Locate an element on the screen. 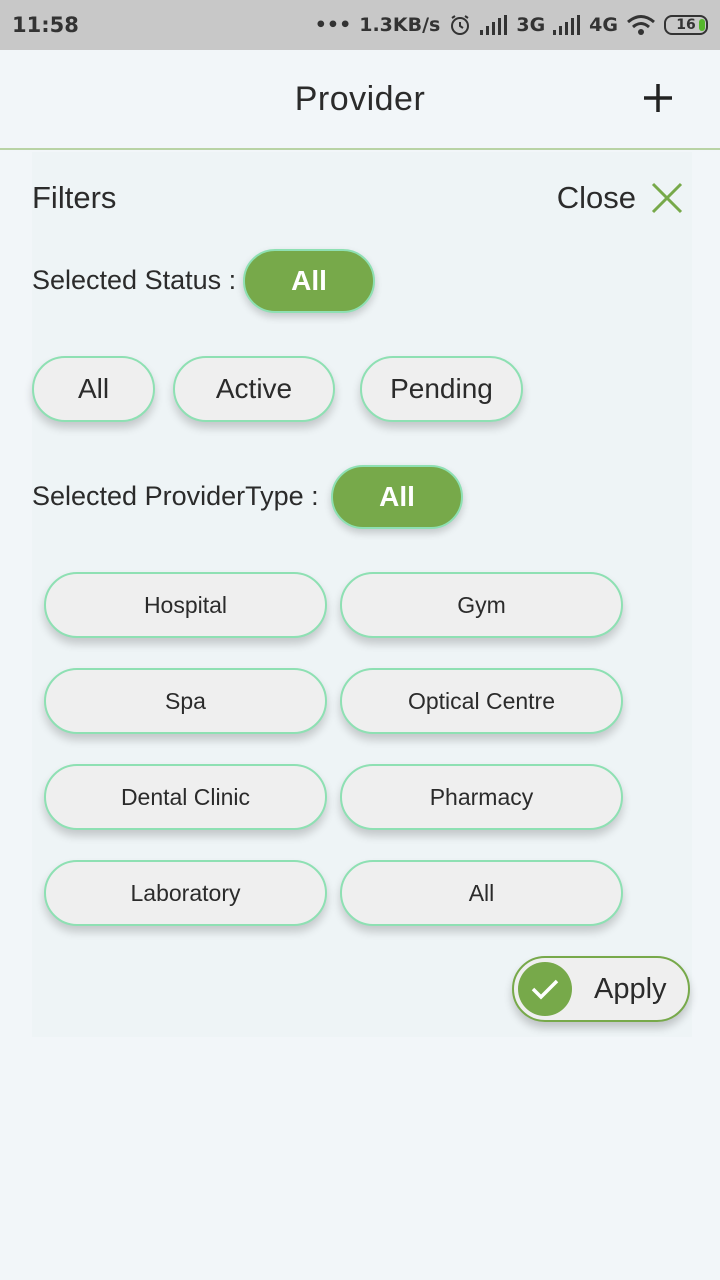 The height and width of the screenshot is (1280, 720). network-type-2: 4G is located at coordinates (603, 25).